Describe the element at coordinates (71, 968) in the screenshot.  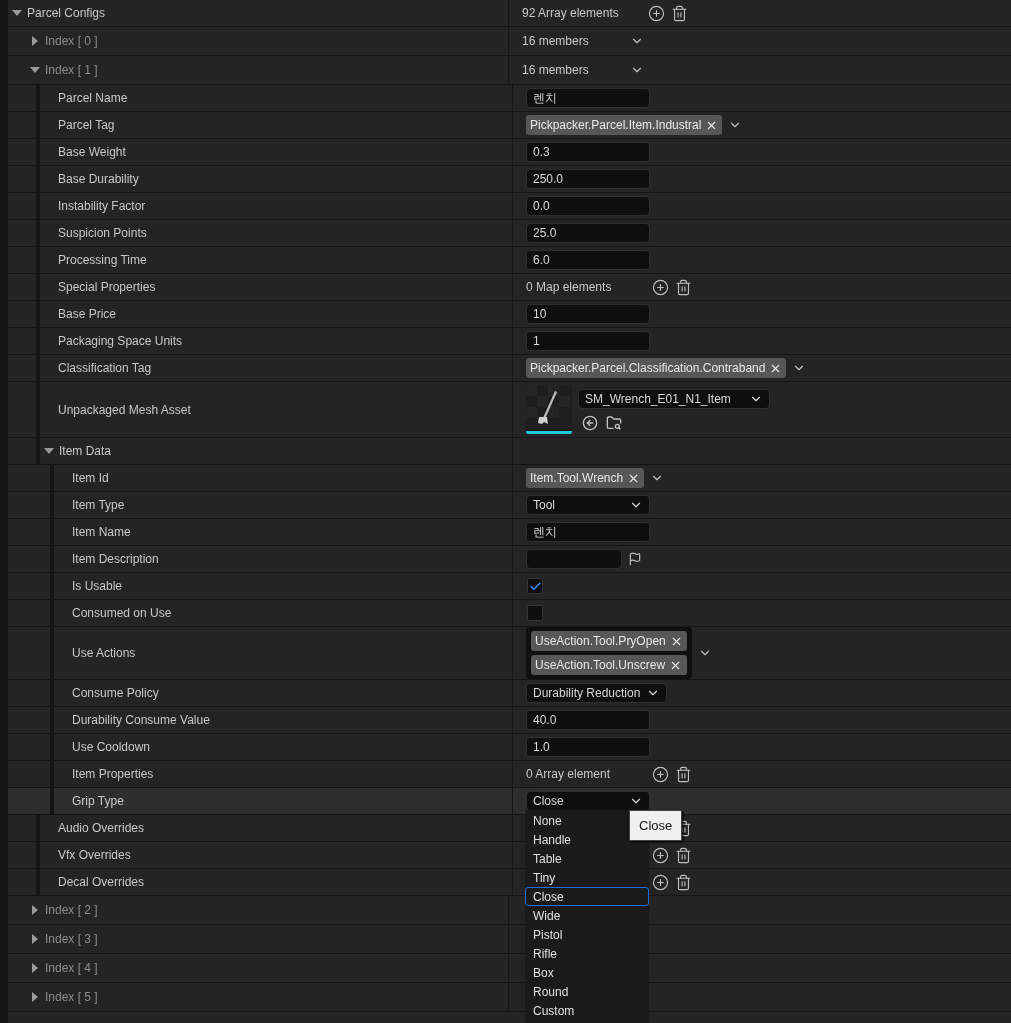
I see `property-name: Index [ 4 ]` at that location.